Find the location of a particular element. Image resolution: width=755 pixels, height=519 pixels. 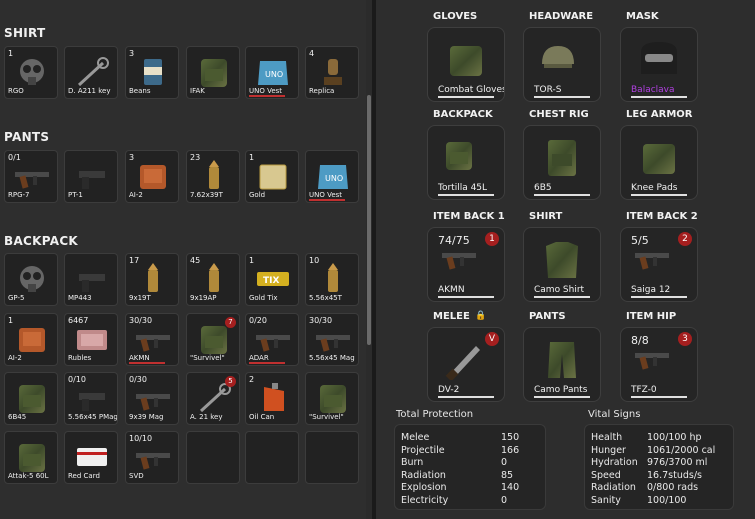

equip-slot-backpack: Tortilla 45L is located at coordinates (466, 162).